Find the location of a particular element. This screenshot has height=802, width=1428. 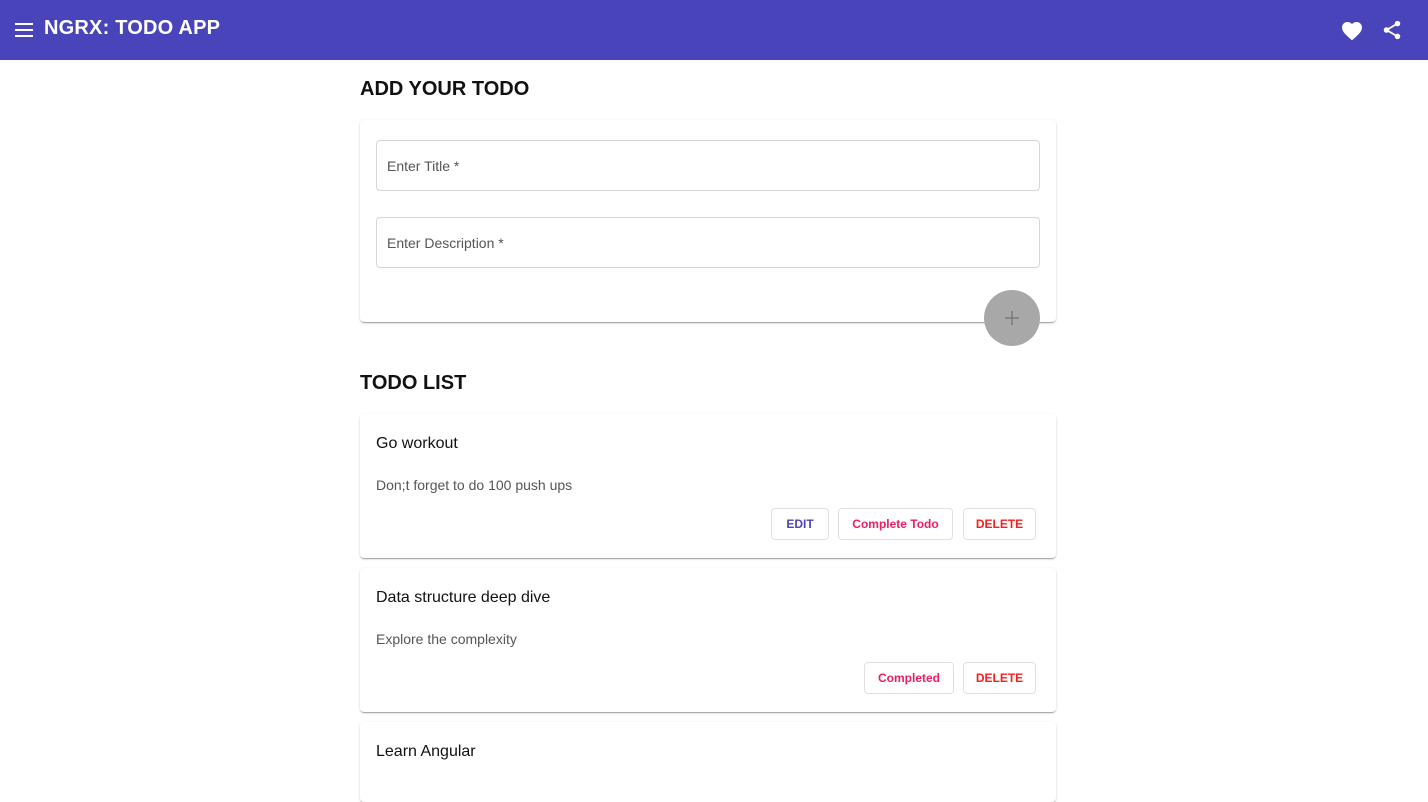

add-todo-card is located at coordinates (708, 221).